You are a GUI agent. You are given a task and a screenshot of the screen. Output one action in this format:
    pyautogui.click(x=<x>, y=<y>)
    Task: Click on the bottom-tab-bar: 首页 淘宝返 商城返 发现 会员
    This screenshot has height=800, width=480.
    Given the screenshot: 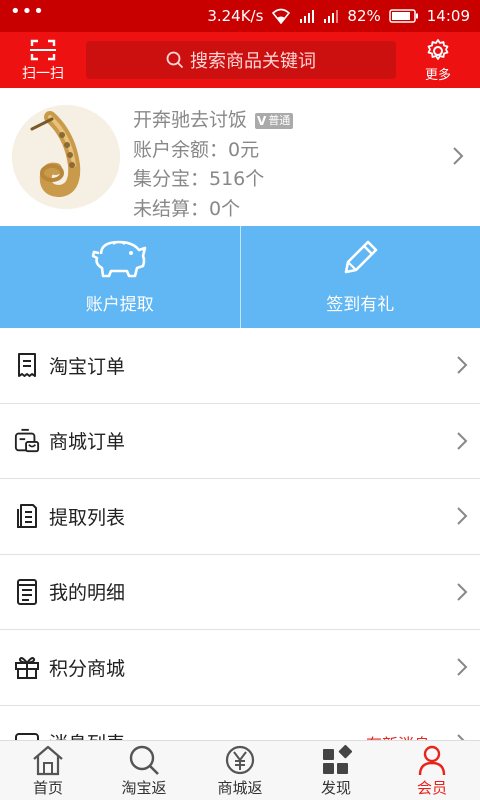 What is the action you would take?
    pyautogui.click(x=240, y=770)
    